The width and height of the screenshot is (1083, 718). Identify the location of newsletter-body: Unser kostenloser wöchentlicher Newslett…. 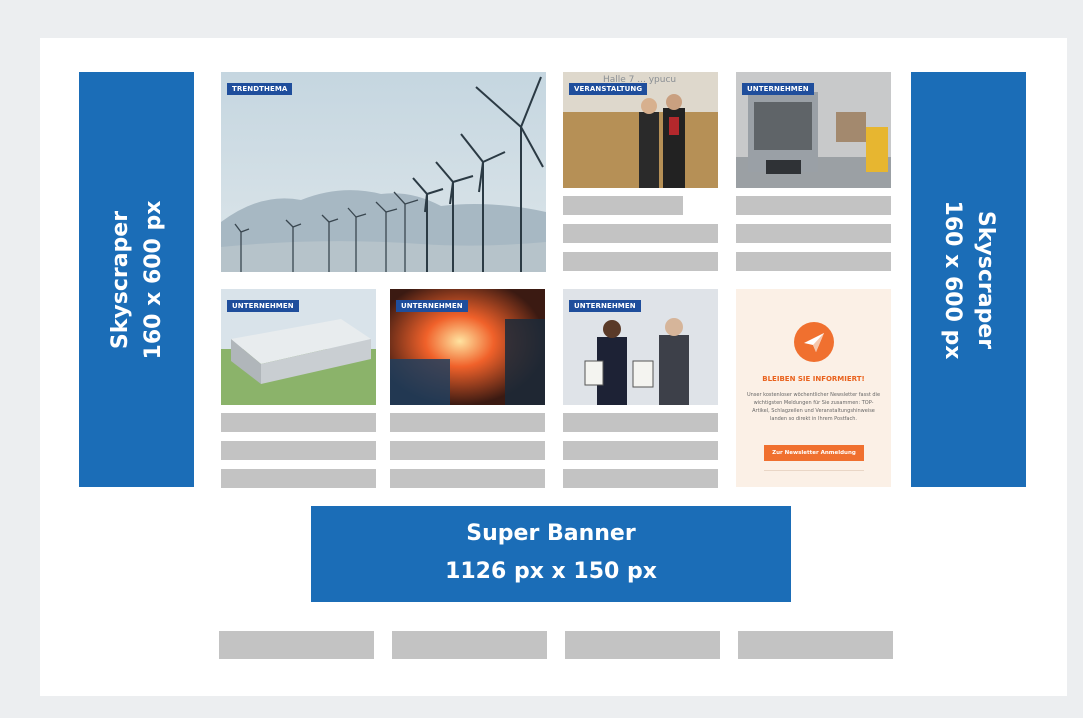
(813, 407).